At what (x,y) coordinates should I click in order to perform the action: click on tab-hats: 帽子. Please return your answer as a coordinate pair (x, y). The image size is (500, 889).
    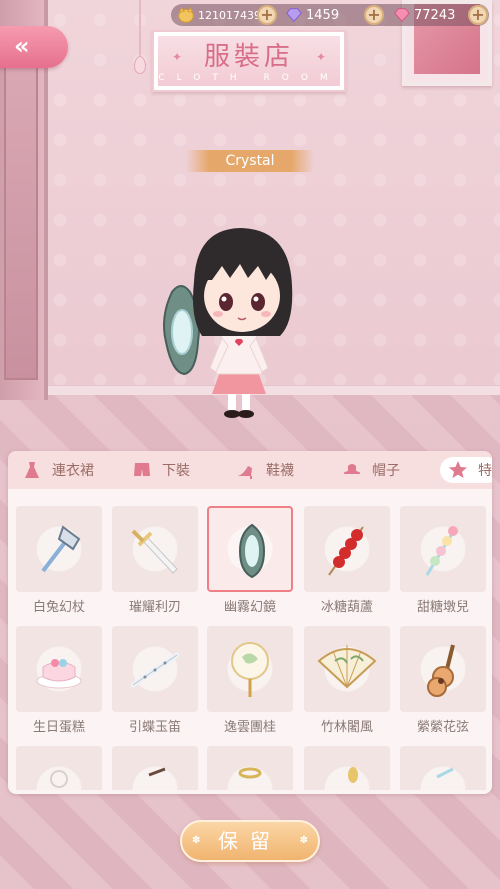
    Looking at the image, I should click on (371, 470).